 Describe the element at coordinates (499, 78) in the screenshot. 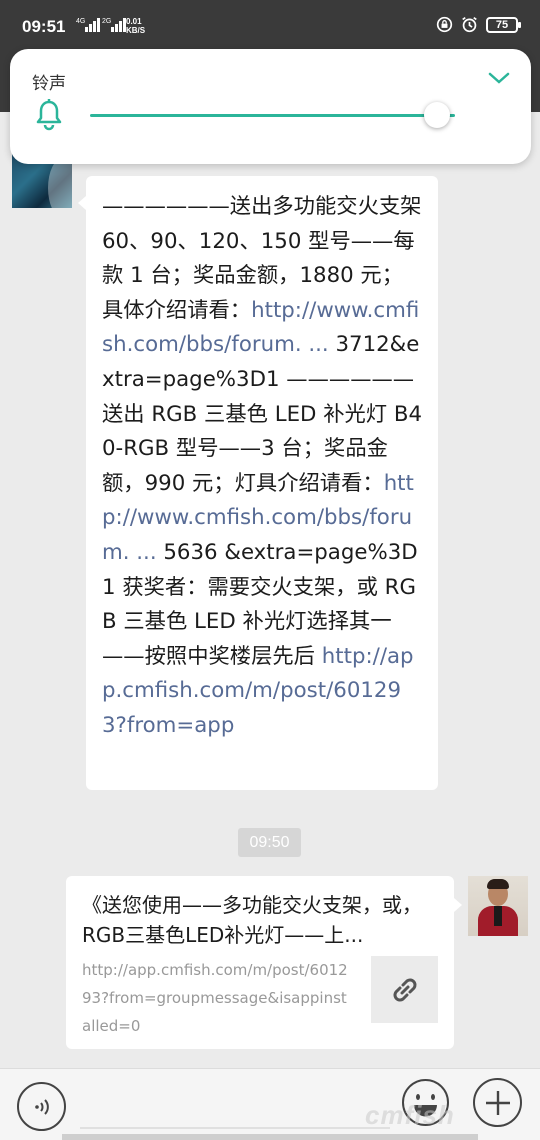

I see `chevron-down-icon` at that location.